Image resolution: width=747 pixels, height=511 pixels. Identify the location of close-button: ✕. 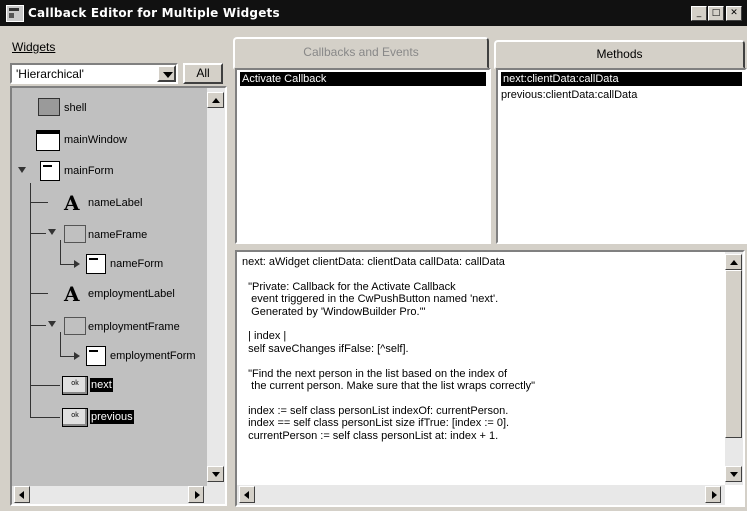
(734, 13).